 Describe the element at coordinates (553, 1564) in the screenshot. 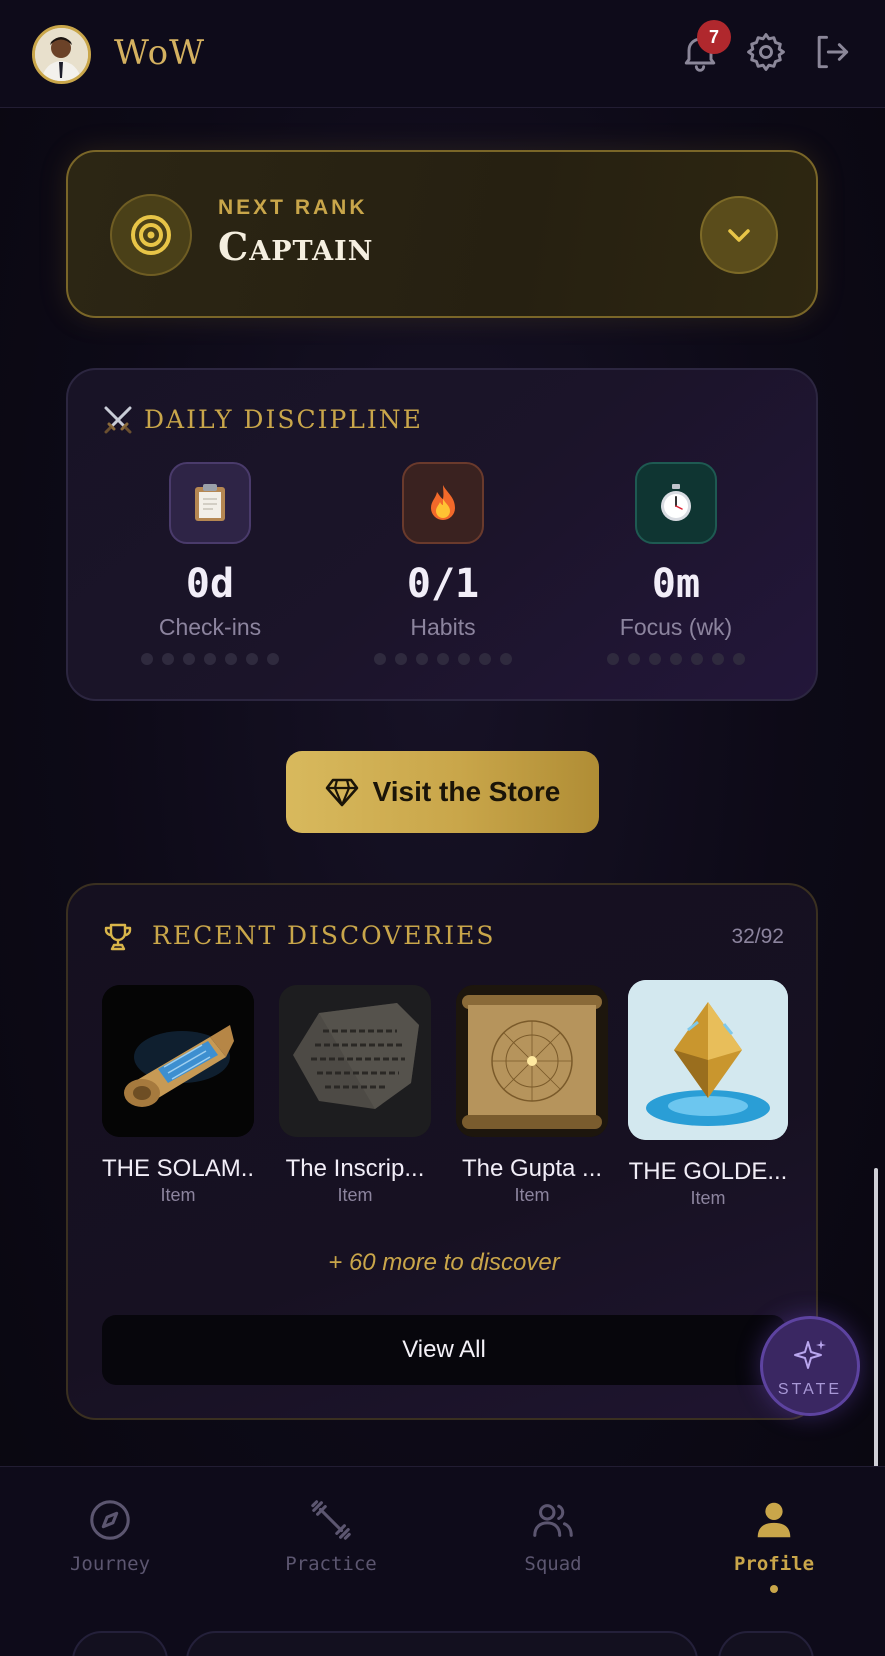

I see `nav-label: Squad` at that location.